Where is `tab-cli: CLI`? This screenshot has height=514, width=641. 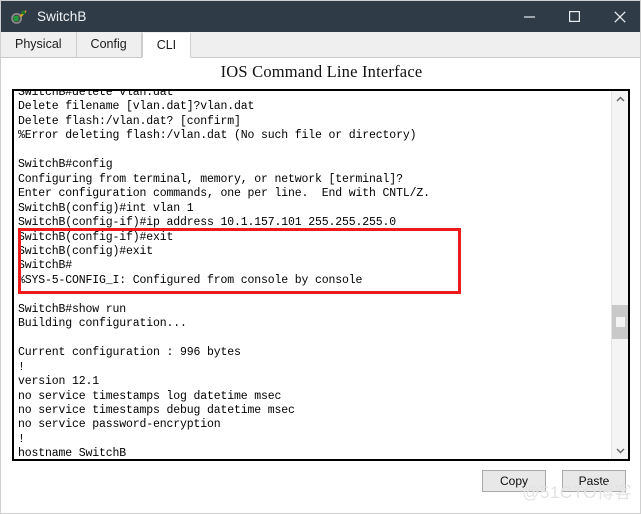
tab-cli: CLI is located at coordinates (166, 45).